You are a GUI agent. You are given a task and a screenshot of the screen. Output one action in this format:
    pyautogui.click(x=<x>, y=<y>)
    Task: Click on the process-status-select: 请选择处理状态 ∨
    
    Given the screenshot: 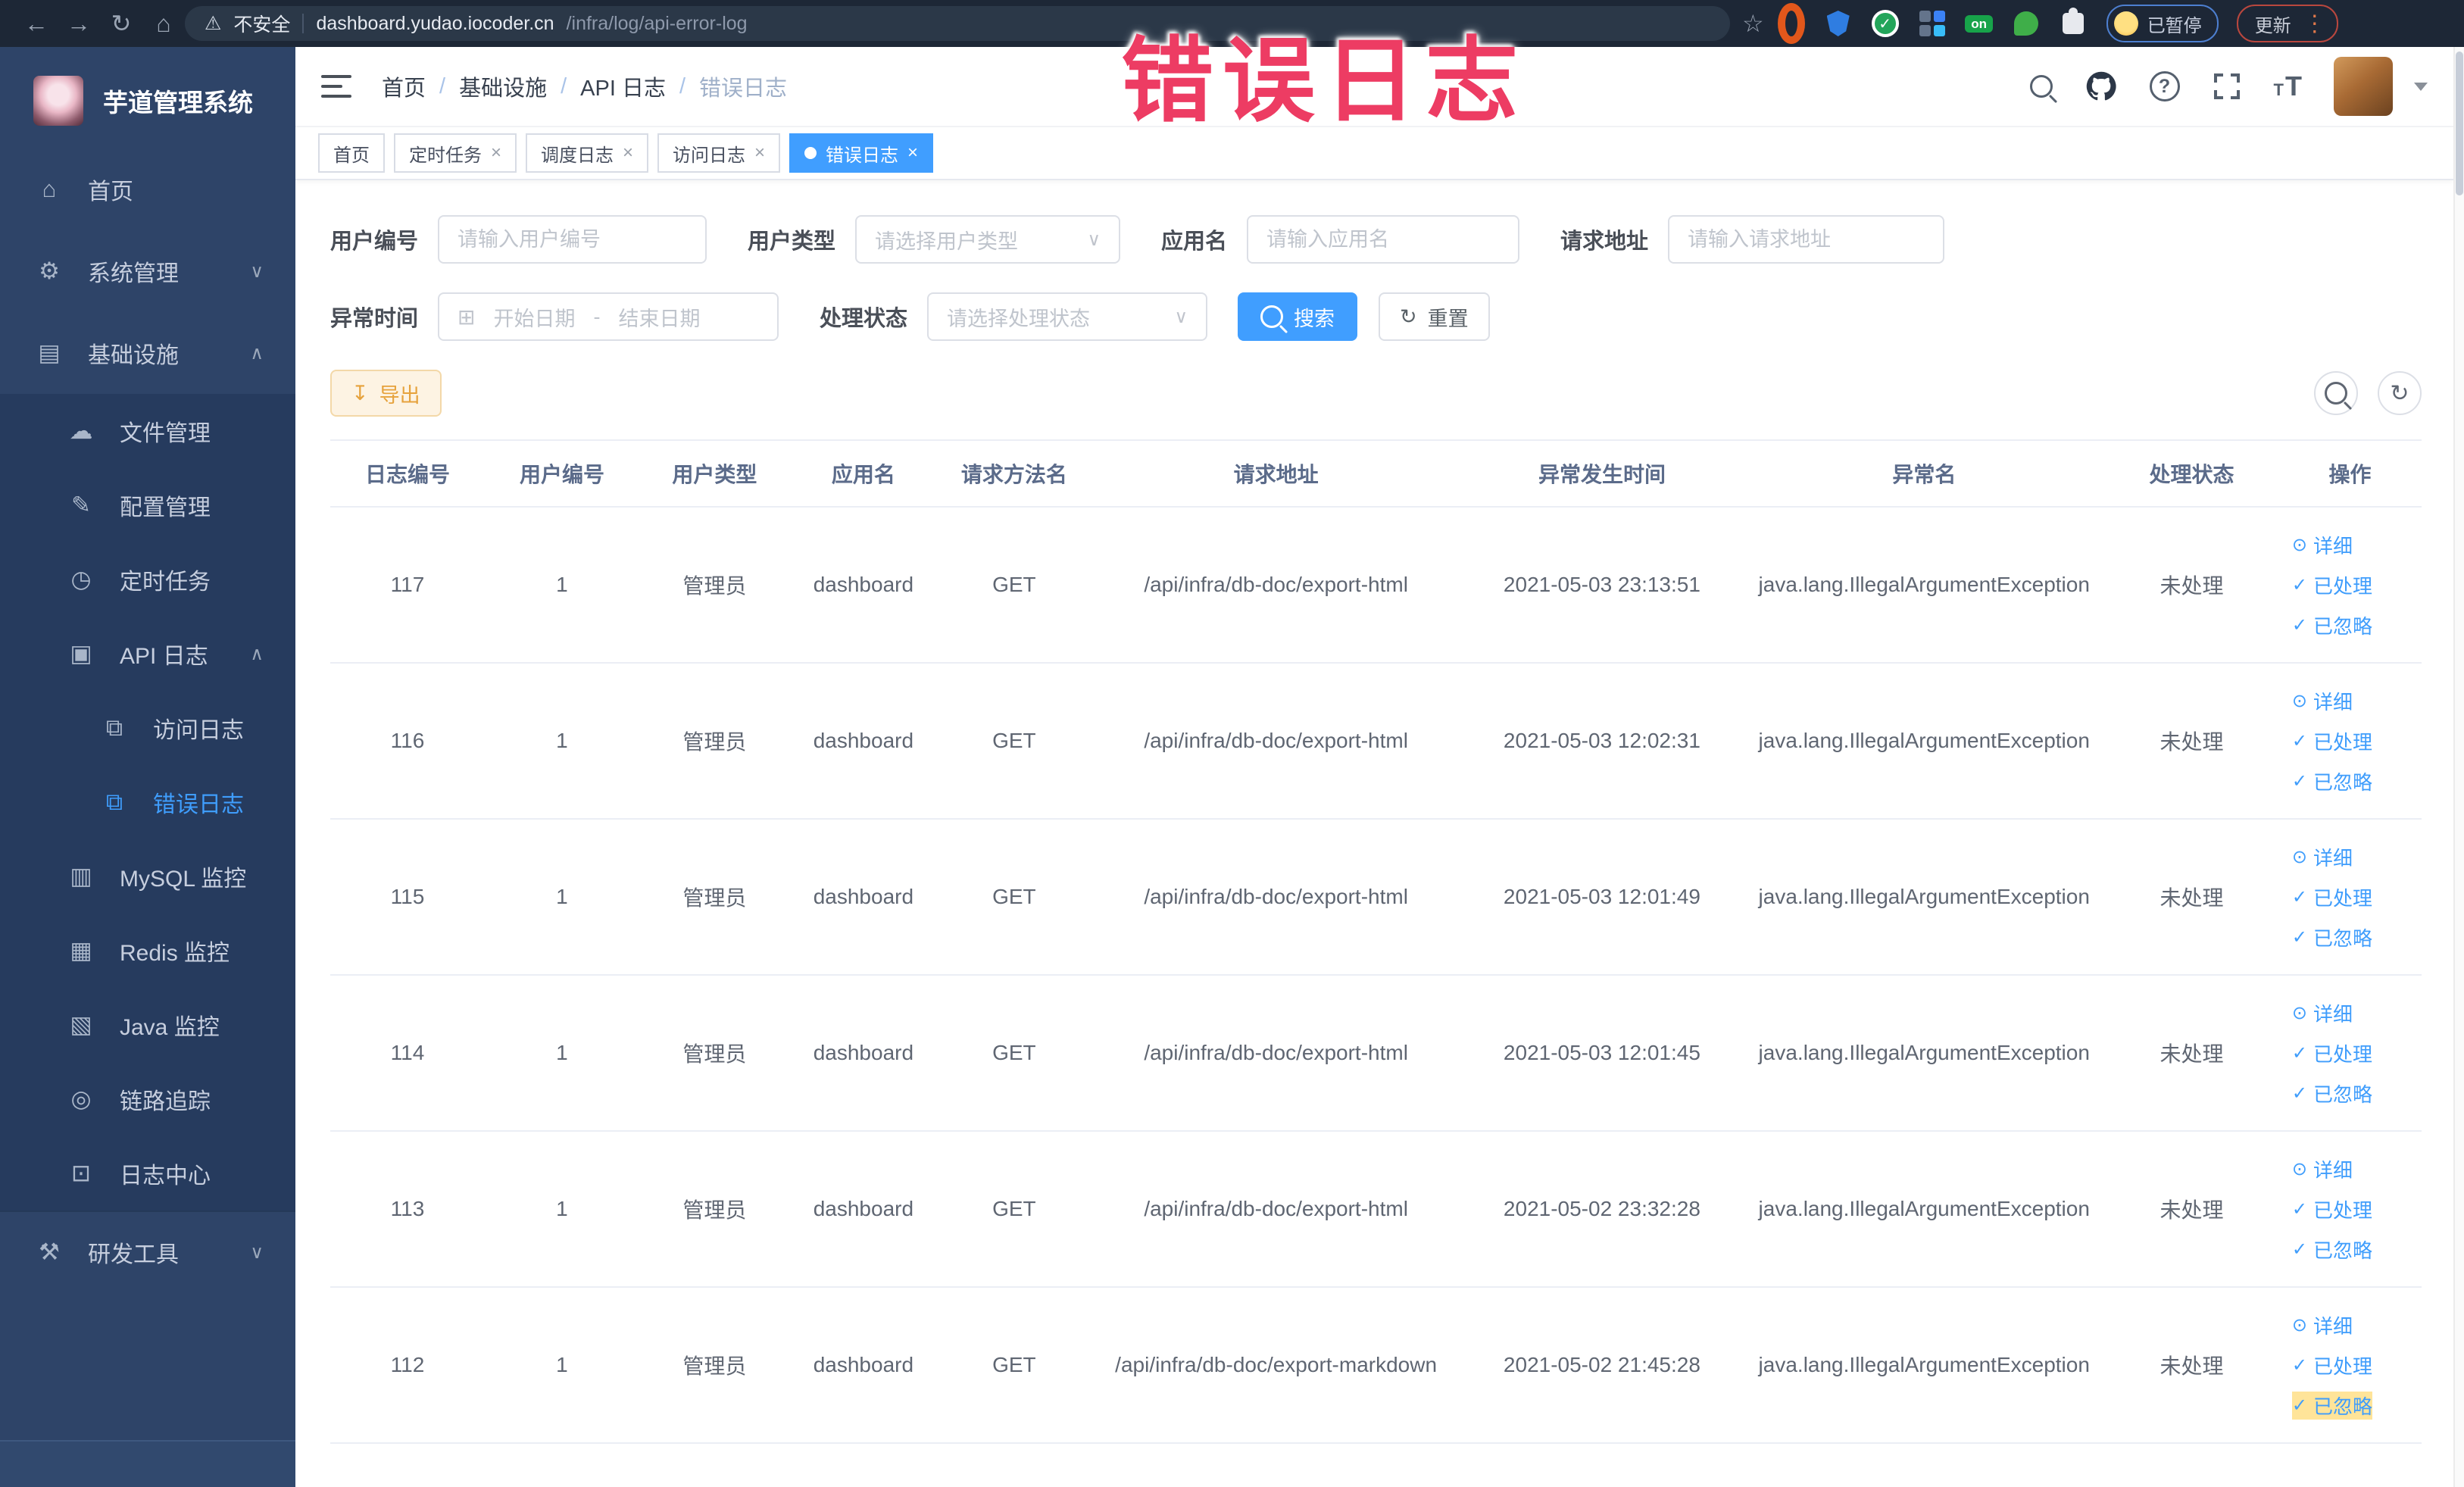 What is the action you would take?
    pyautogui.click(x=1067, y=316)
    